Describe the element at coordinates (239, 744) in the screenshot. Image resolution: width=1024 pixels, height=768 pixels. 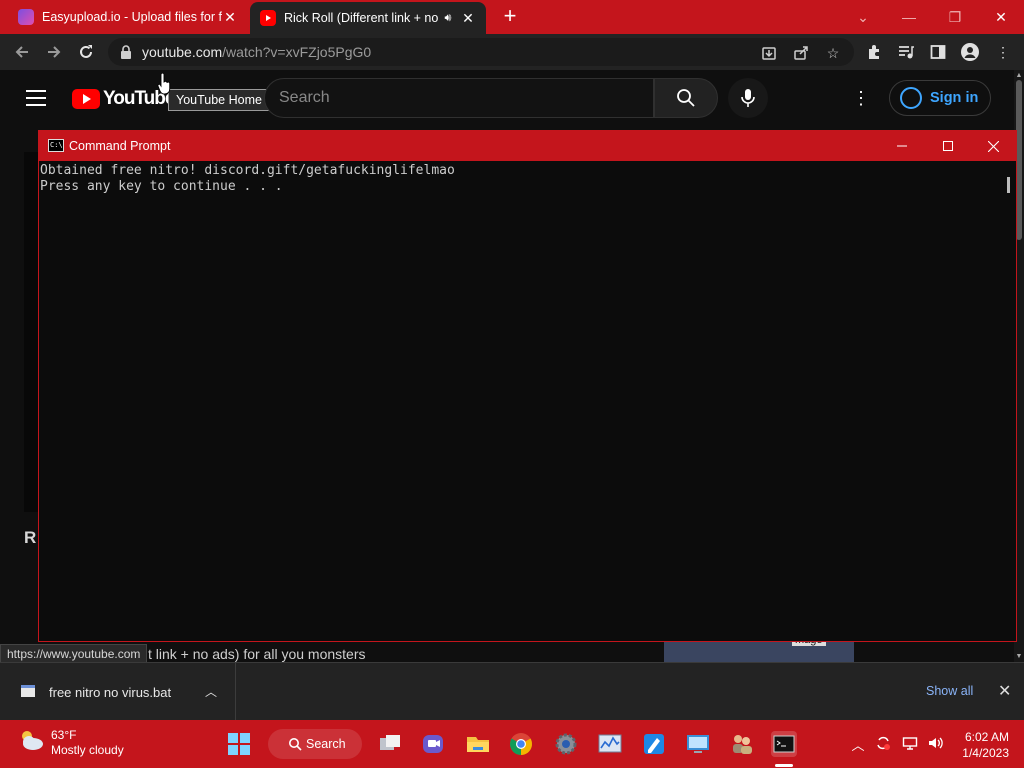
I see `windows-start-icon` at that location.